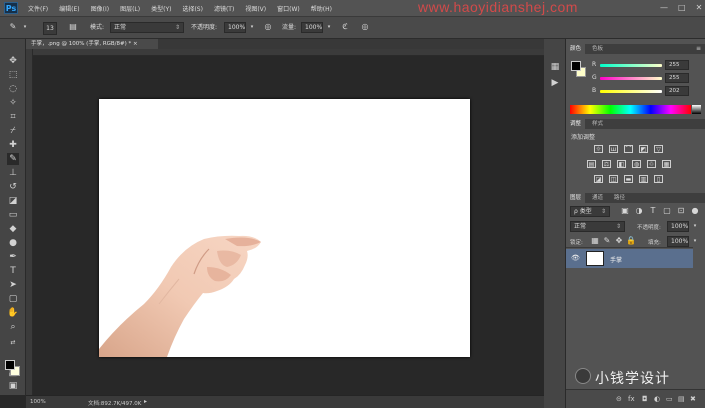 The image size is (705, 408). Describe the element at coordinates (658, 149) in the screenshot. I see `vibrance-icon: ▽` at that location.